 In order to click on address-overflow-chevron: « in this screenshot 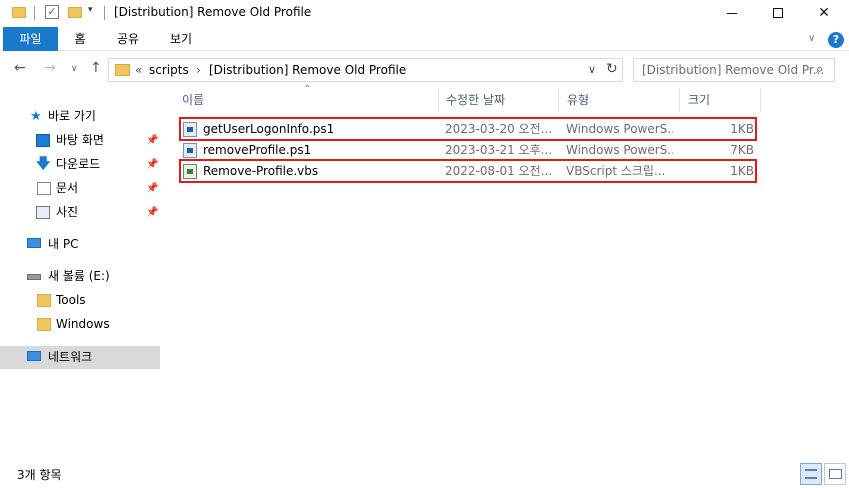, I will do `click(138, 70)`.